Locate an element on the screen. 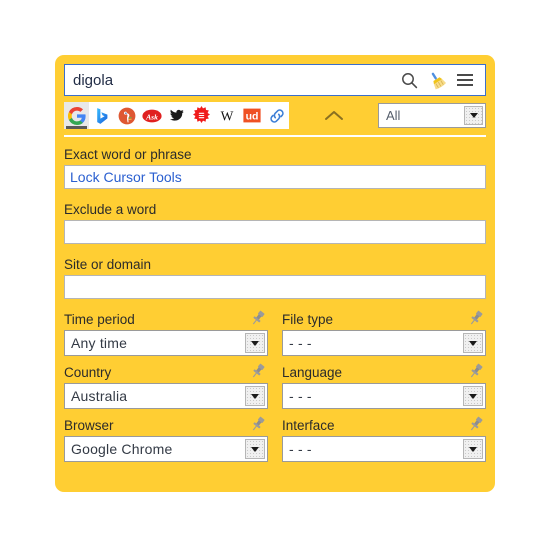  svg-text: ud is located at coordinates (251, 116).